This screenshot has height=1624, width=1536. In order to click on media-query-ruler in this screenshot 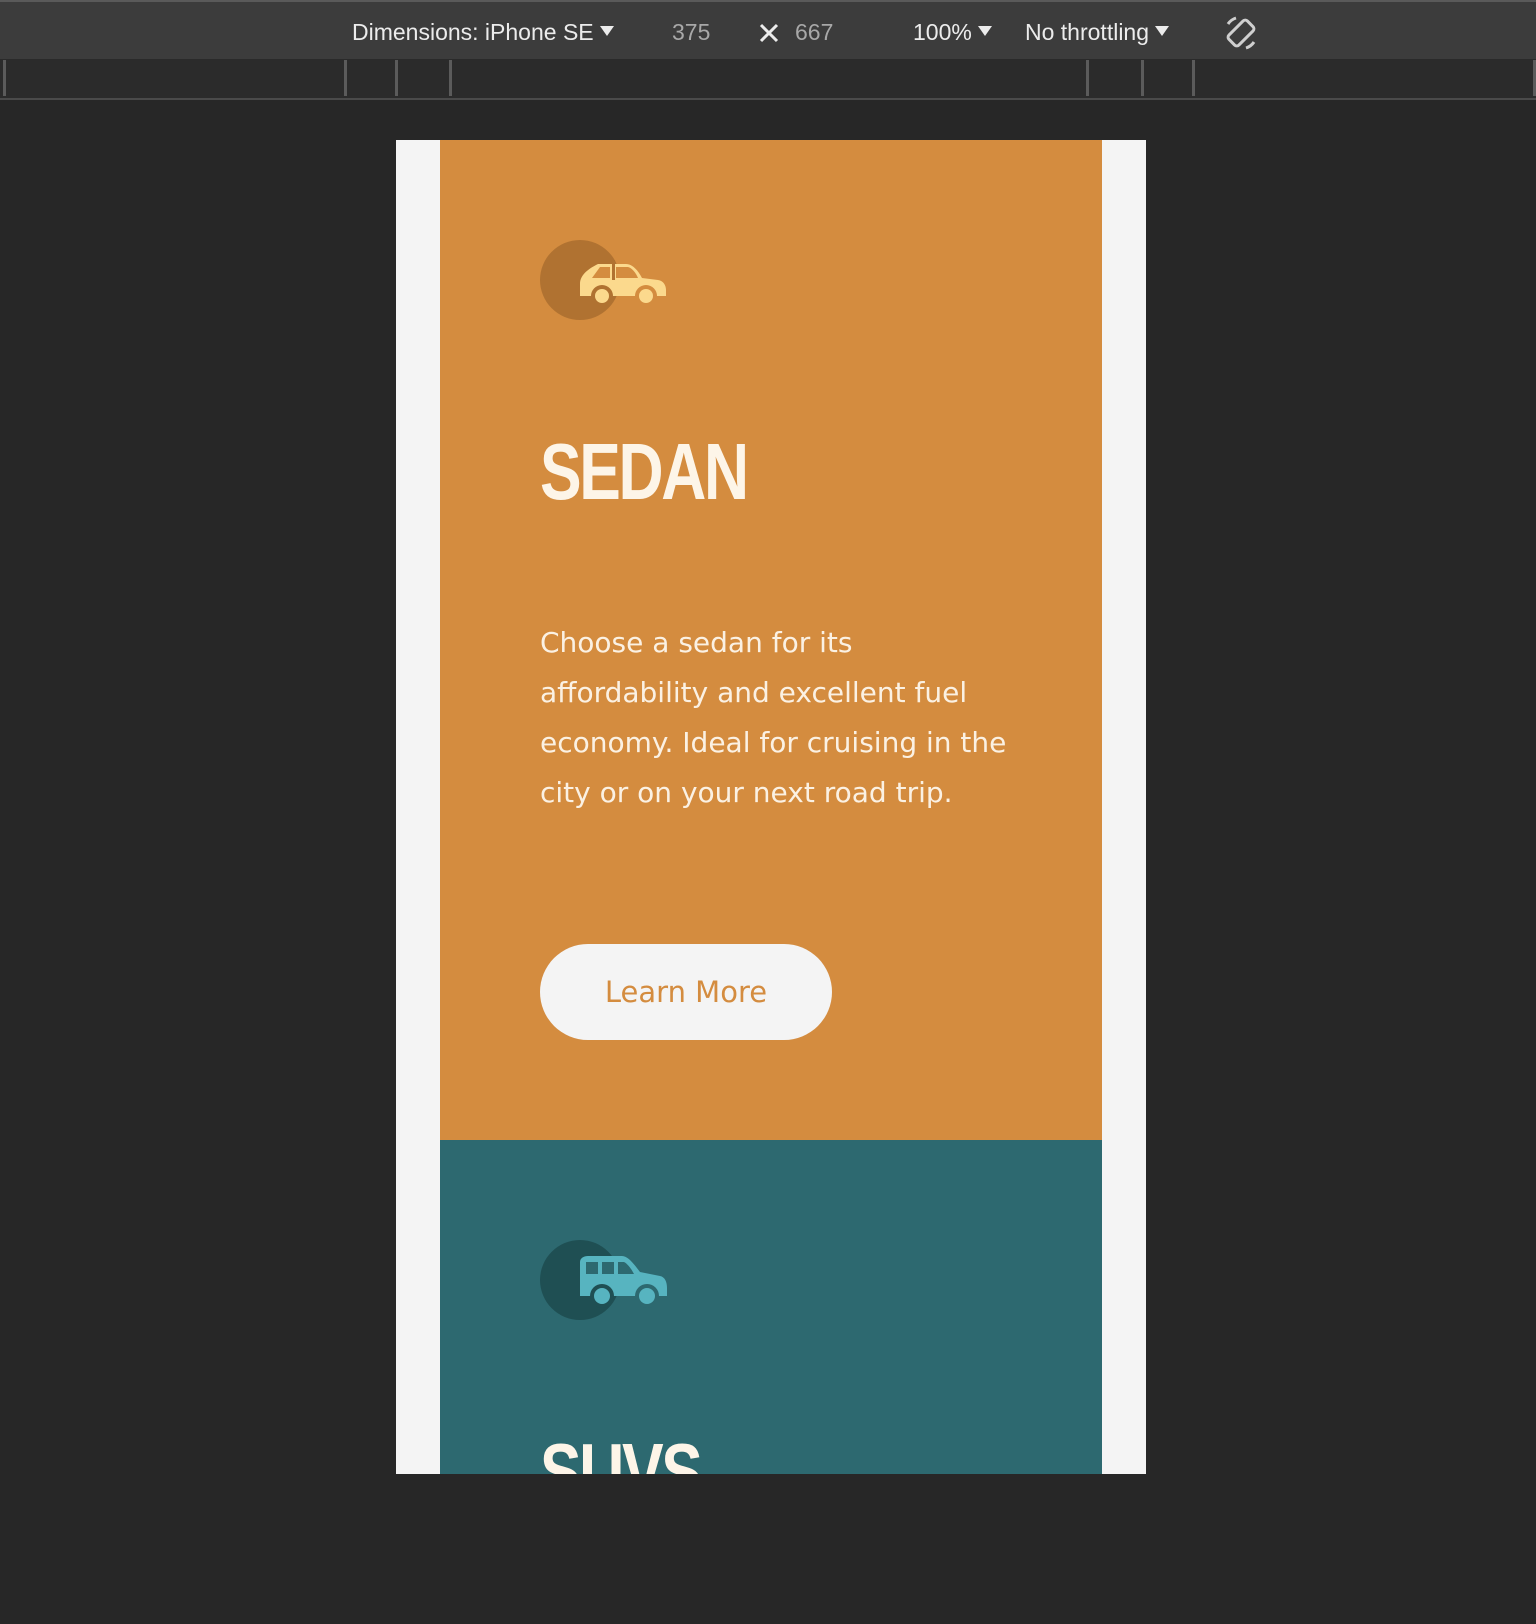, I will do `click(768, 80)`.